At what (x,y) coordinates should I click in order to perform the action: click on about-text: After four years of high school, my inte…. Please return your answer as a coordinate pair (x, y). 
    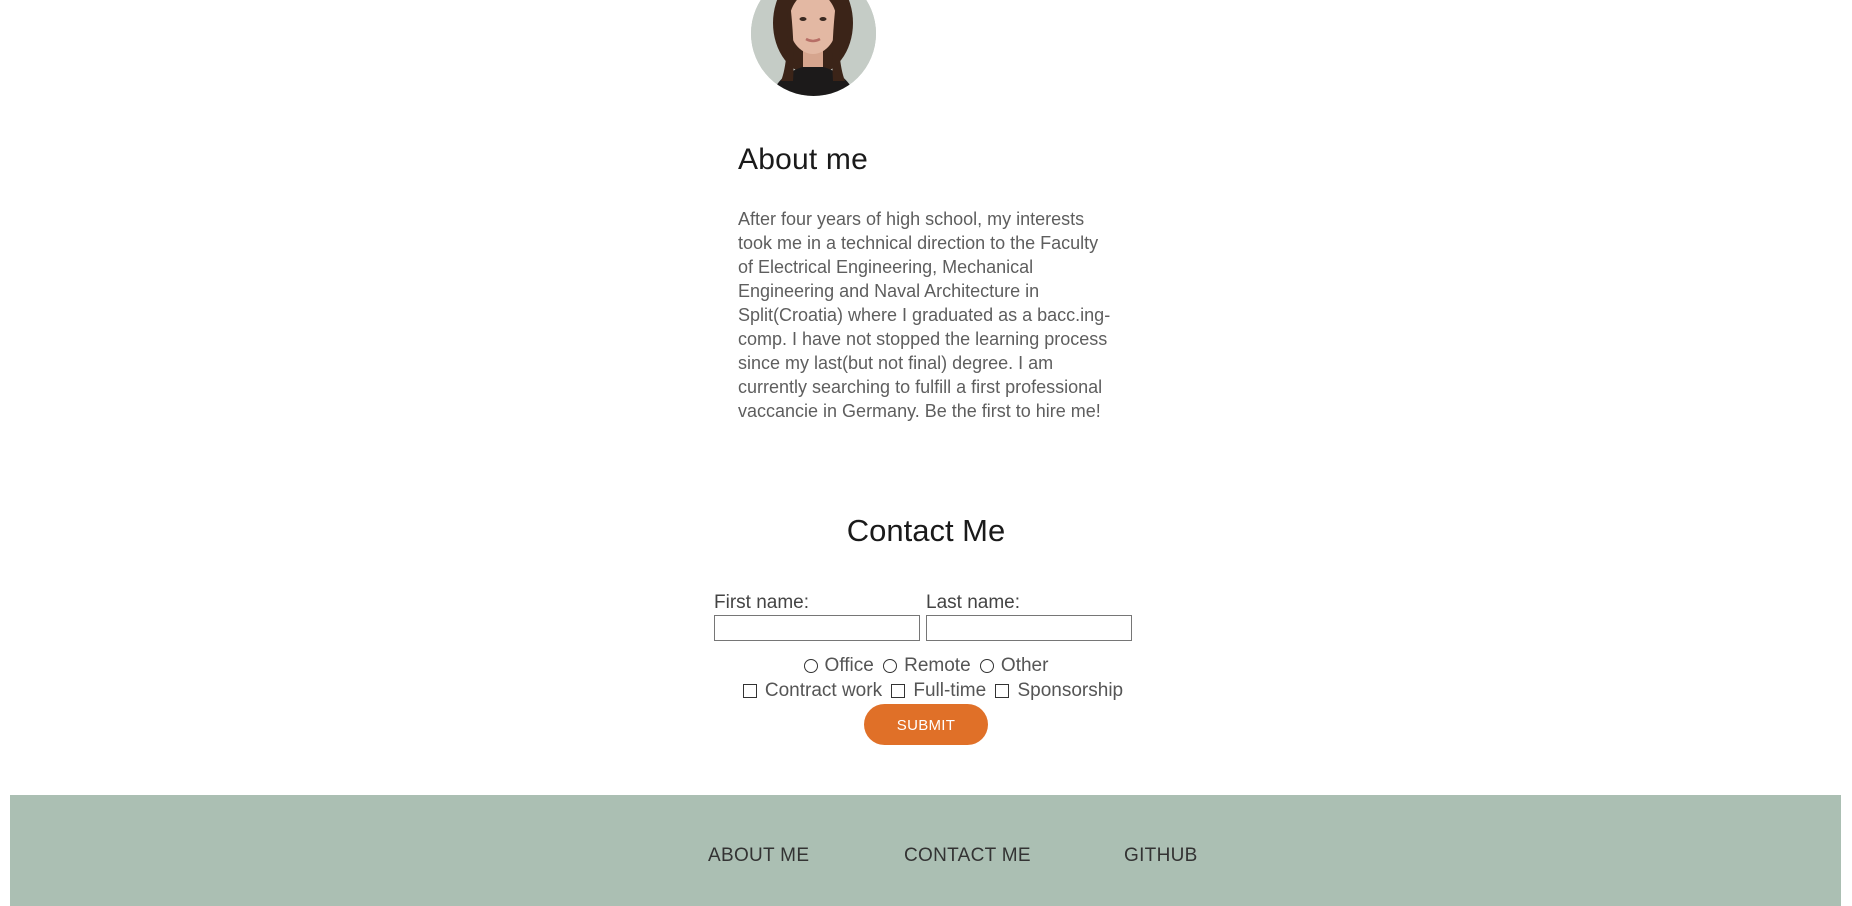
    Looking at the image, I should click on (924, 315).